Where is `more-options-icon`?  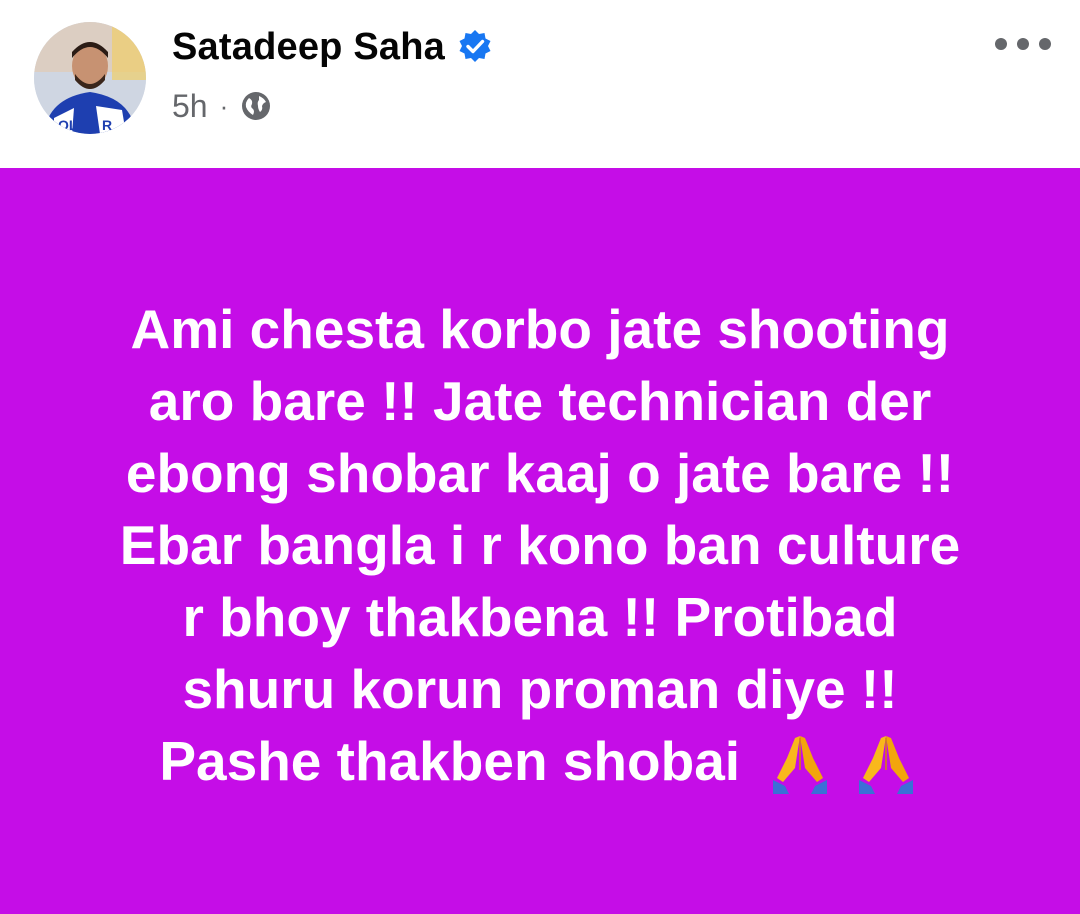 more-options-icon is located at coordinates (1023, 44).